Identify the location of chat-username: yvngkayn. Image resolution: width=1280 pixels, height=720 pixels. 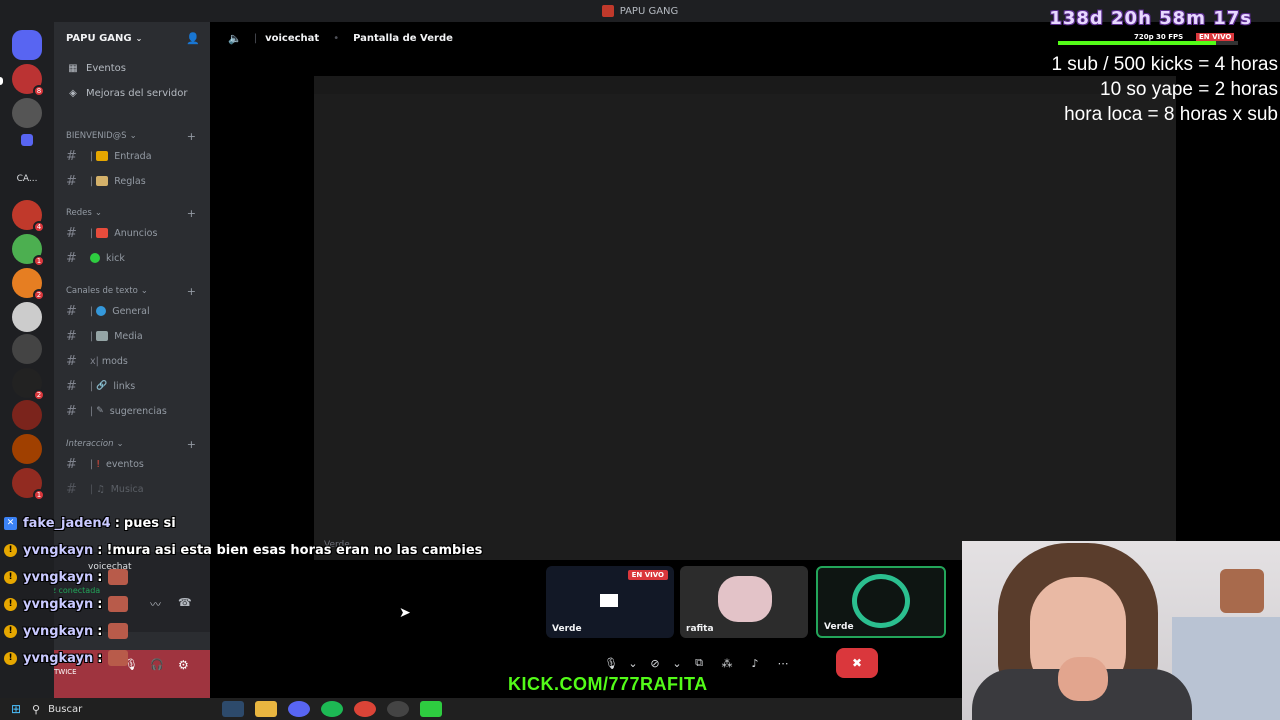
(58, 577).